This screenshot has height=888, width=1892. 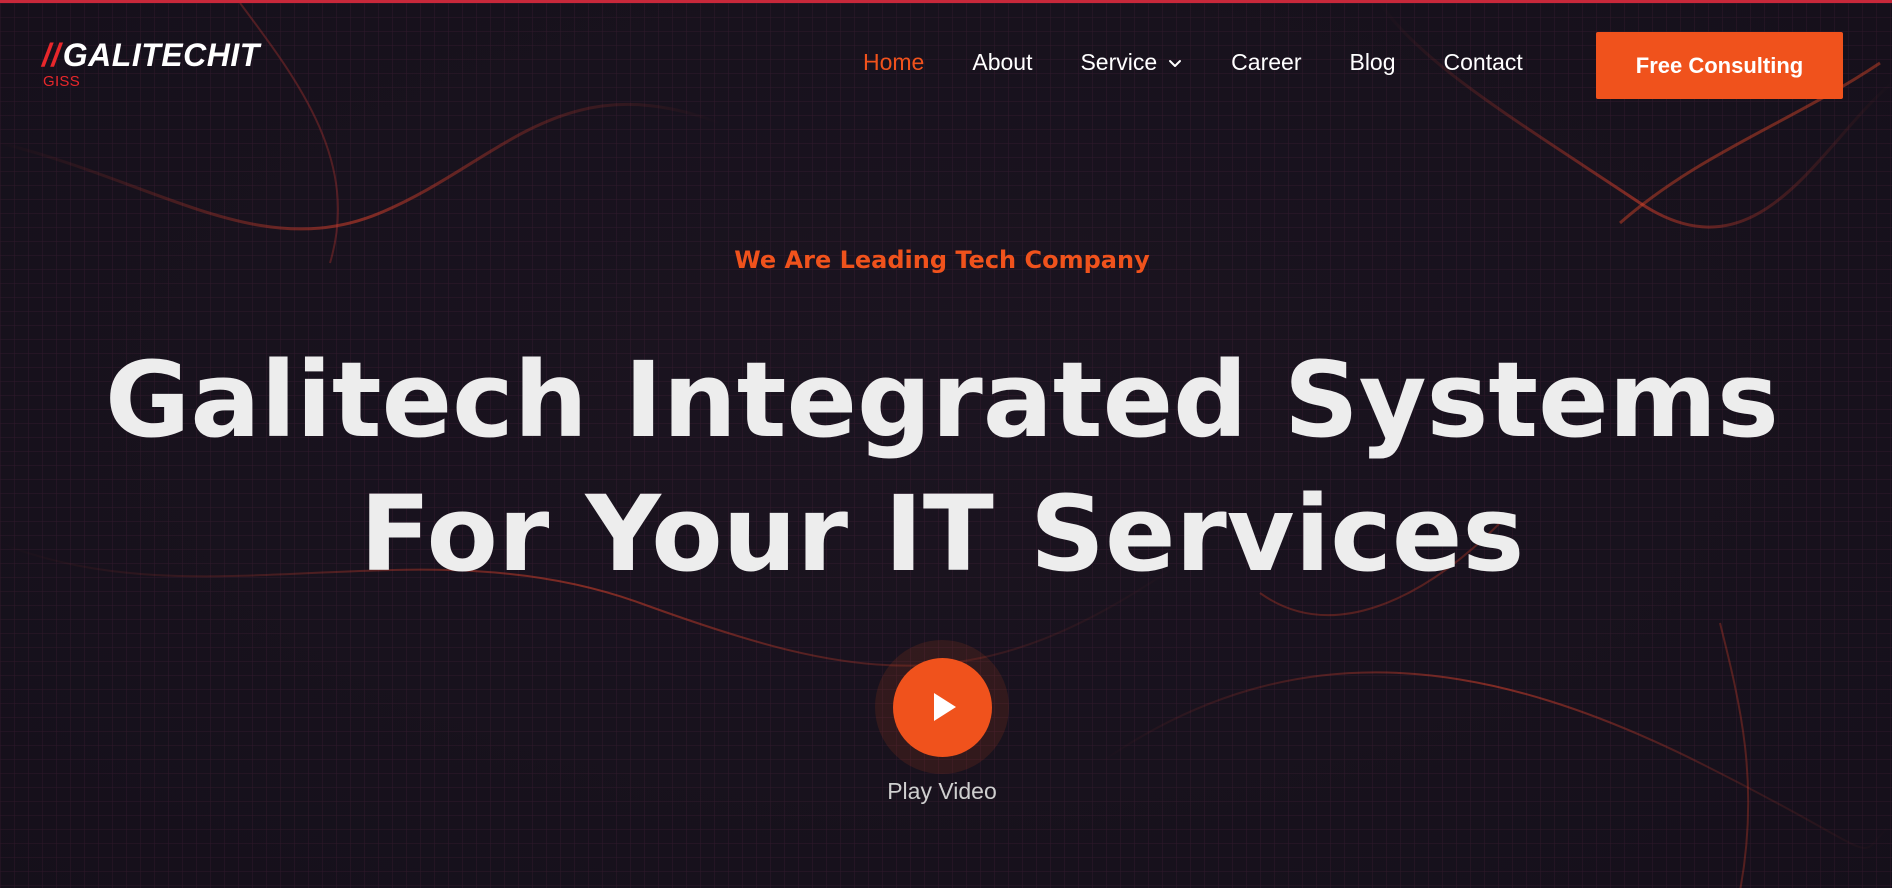 I want to click on nav-item-about: About, so click(x=1002, y=62).